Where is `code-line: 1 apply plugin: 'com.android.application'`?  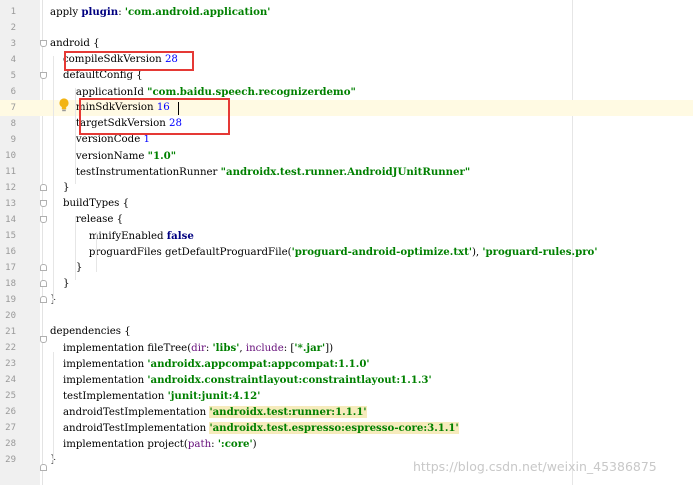 code-line: 1 apply plugin: 'com.android.application' is located at coordinates (346, 12).